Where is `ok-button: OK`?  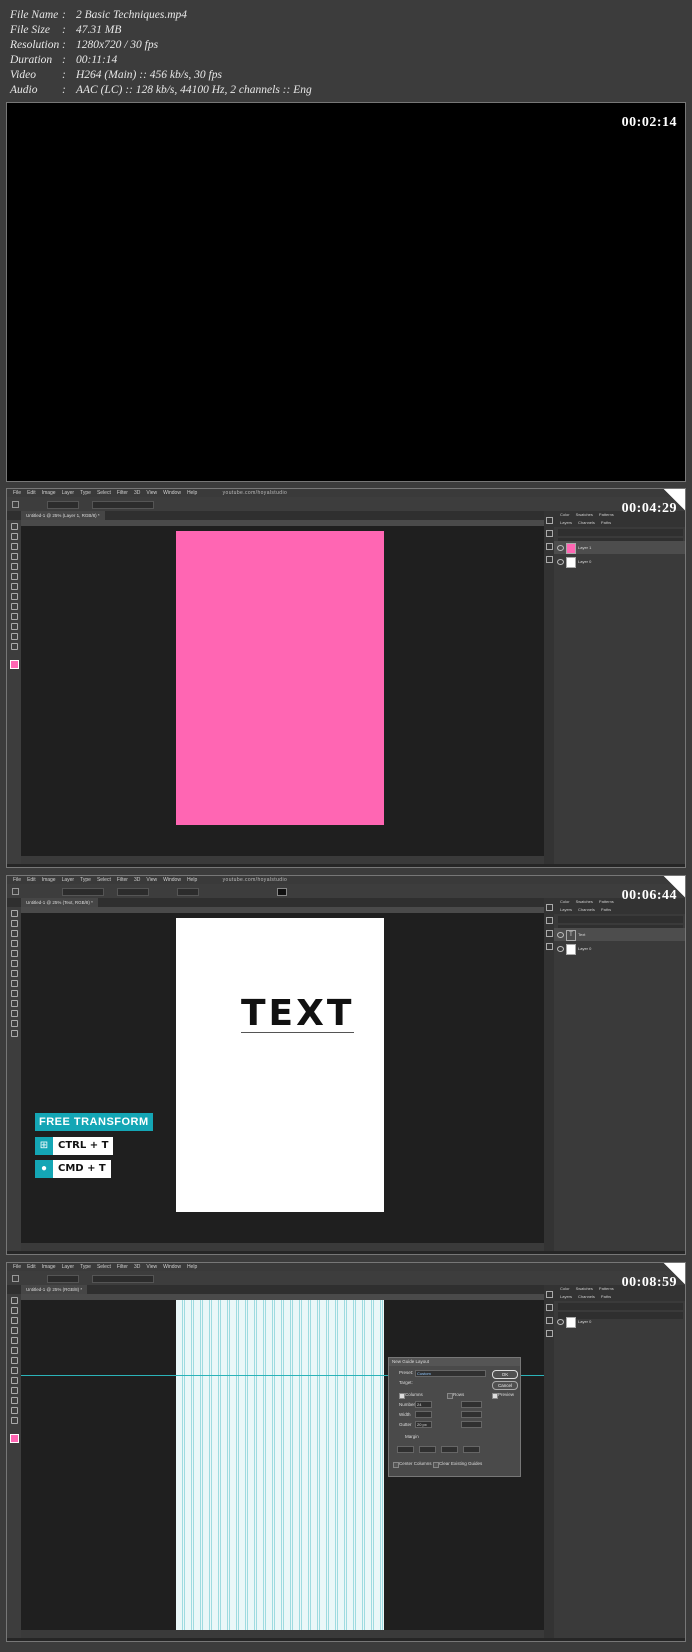
ok-button: OK is located at coordinates (505, 1374).